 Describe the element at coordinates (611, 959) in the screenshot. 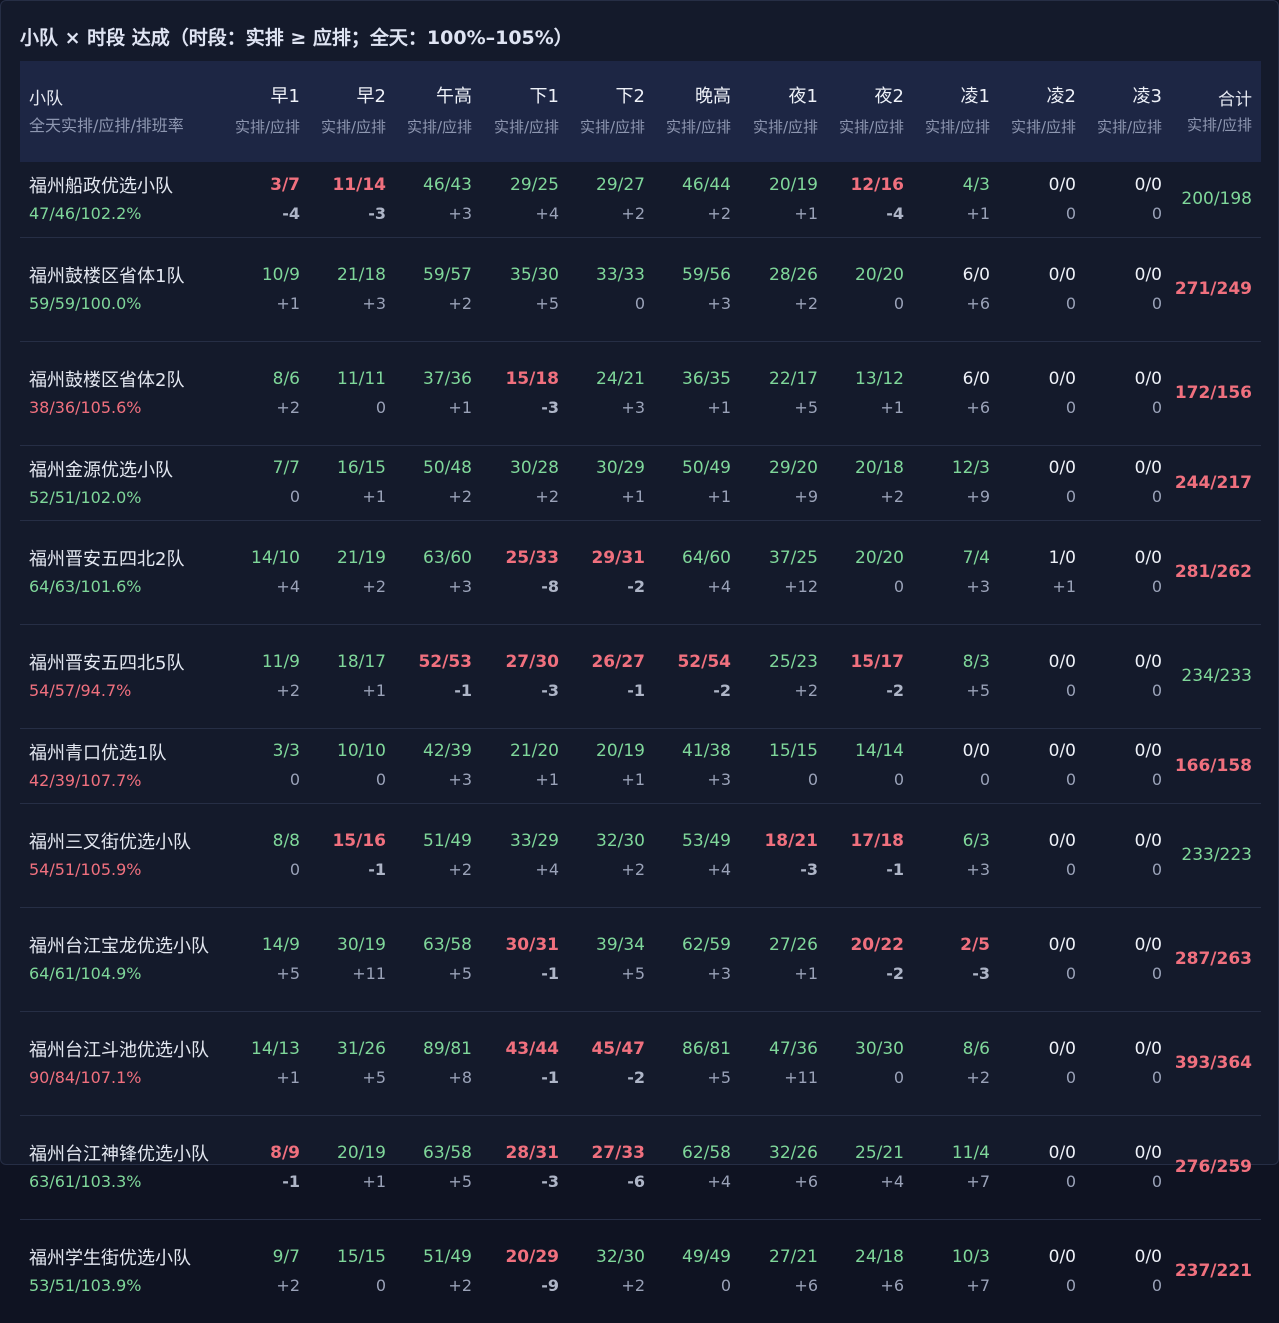

I see `slot-cell: 39/34 +5` at that location.